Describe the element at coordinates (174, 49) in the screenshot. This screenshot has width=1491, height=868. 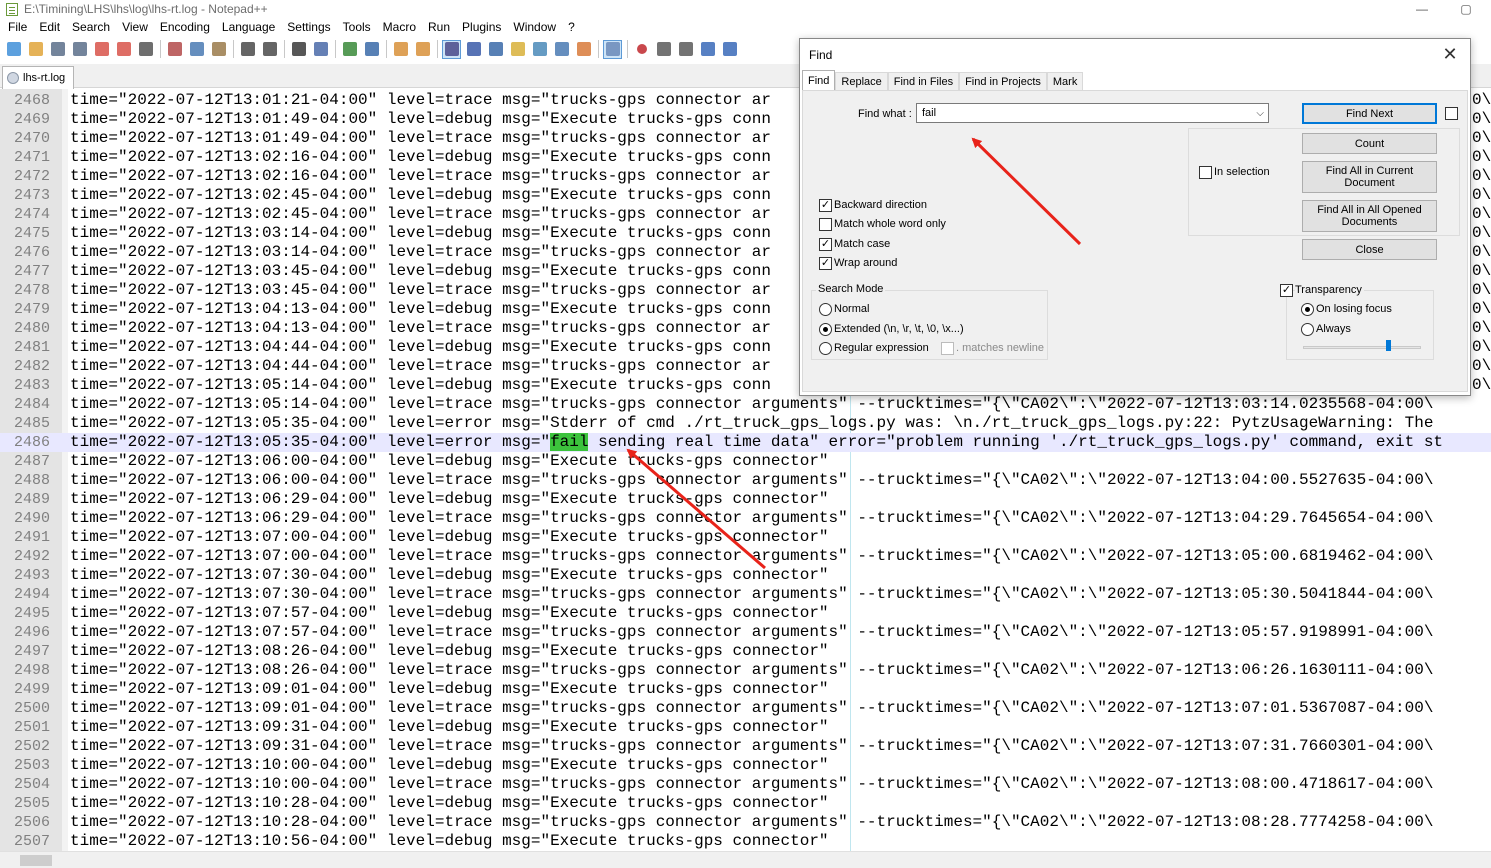
I see `cut-button` at that location.